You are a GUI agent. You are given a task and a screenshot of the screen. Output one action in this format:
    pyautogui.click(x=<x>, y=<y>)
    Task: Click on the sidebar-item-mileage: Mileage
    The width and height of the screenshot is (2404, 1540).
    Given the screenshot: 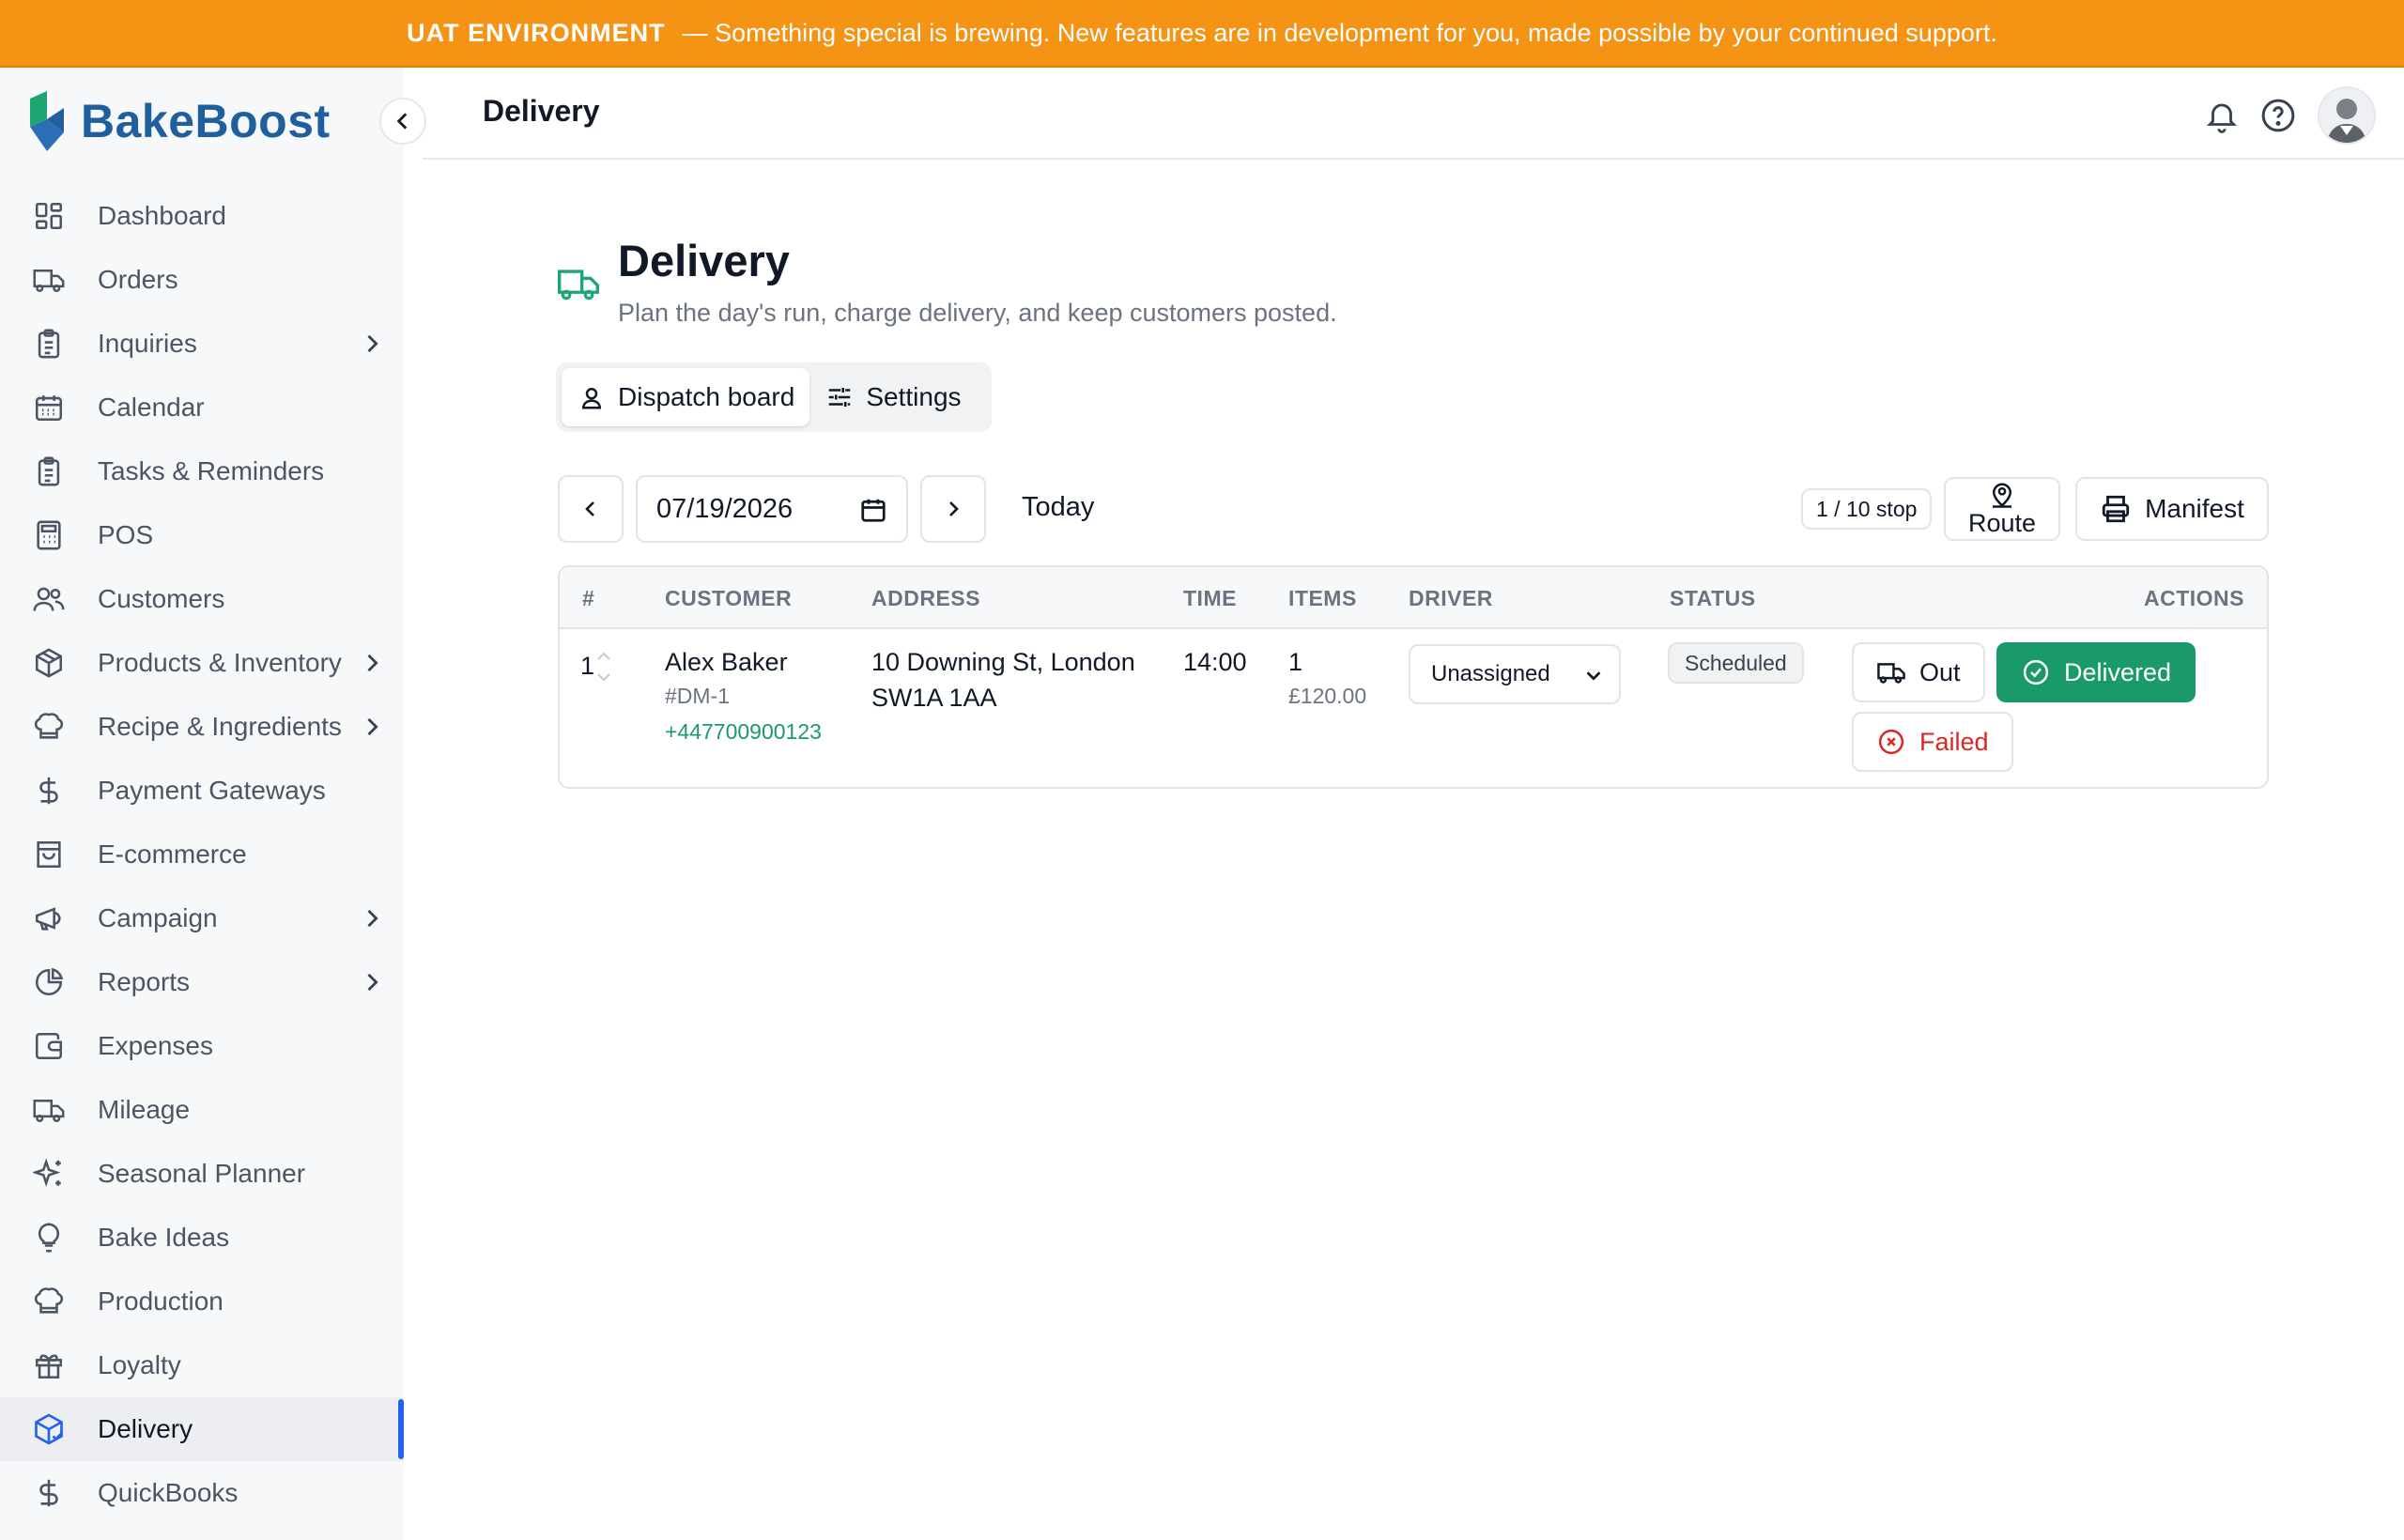 What is the action you would take?
    pyautogui.click(x=202, y=1110)
    